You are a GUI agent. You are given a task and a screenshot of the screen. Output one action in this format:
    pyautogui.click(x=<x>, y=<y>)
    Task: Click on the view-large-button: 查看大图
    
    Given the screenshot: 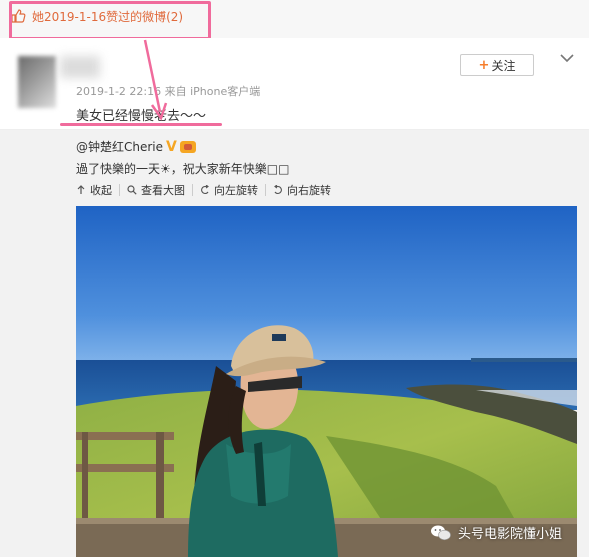 What is the action you would take?
    pyautogui.click(x=156, y=190)
    